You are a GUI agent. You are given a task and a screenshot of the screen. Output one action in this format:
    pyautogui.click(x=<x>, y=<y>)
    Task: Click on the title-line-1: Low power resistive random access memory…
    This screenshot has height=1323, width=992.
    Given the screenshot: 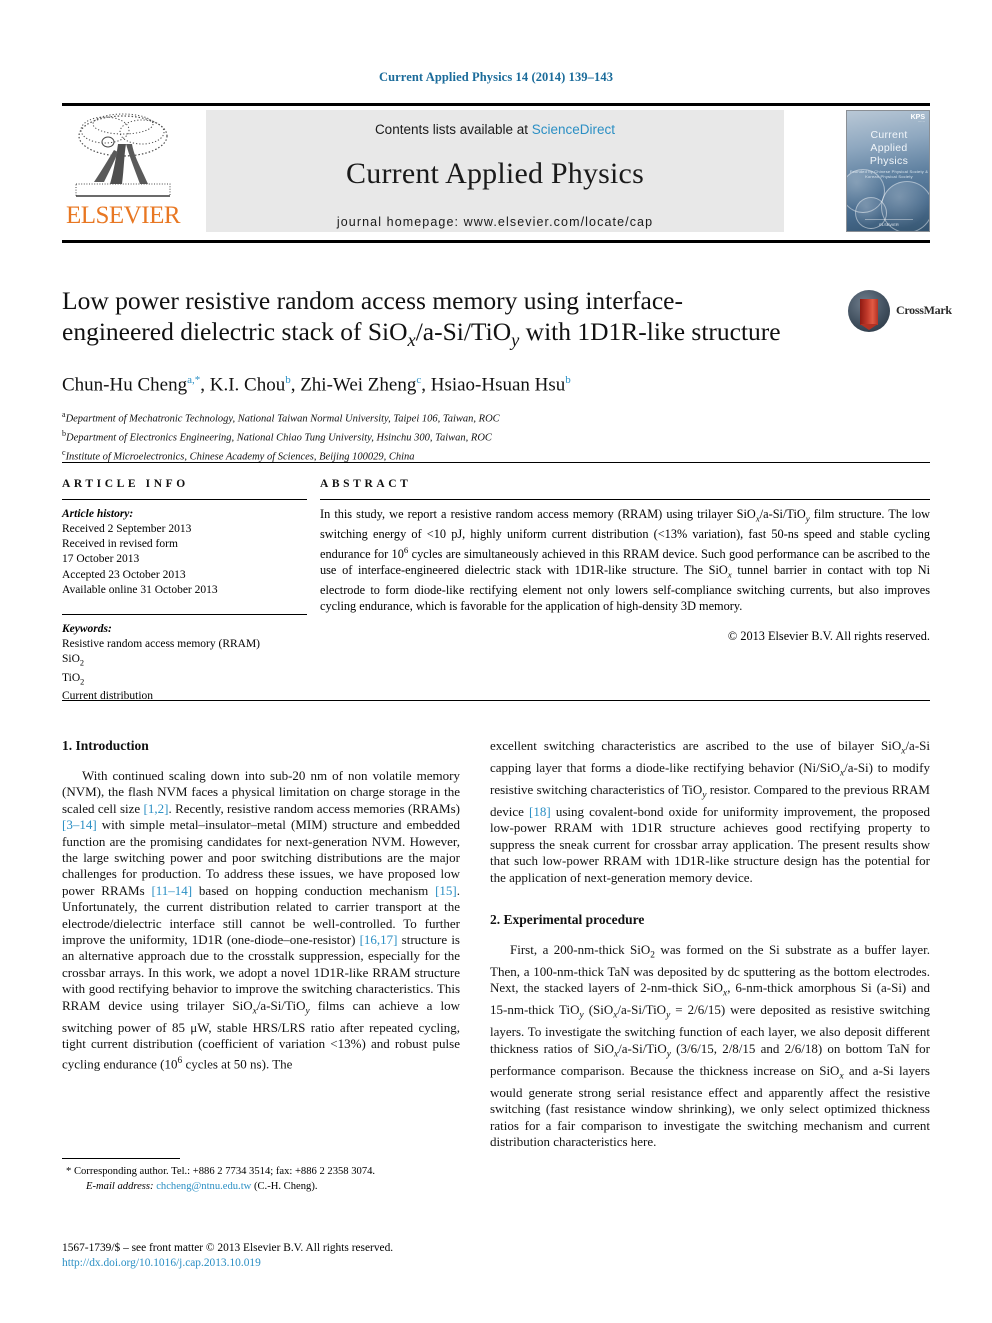 What is the action you would take?
    pyautogui.click(x=372, y=300)
    